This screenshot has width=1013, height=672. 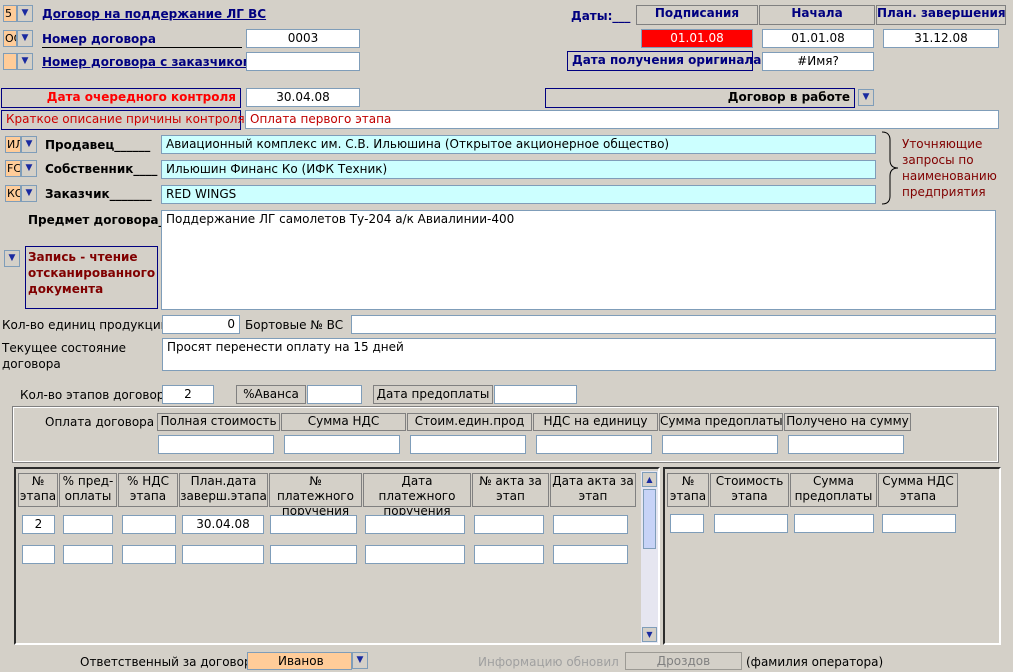 What do you see at coordinates (751, 523) in the screenshot?
I see `right-r1-cost` at bounding box center [751, 523].